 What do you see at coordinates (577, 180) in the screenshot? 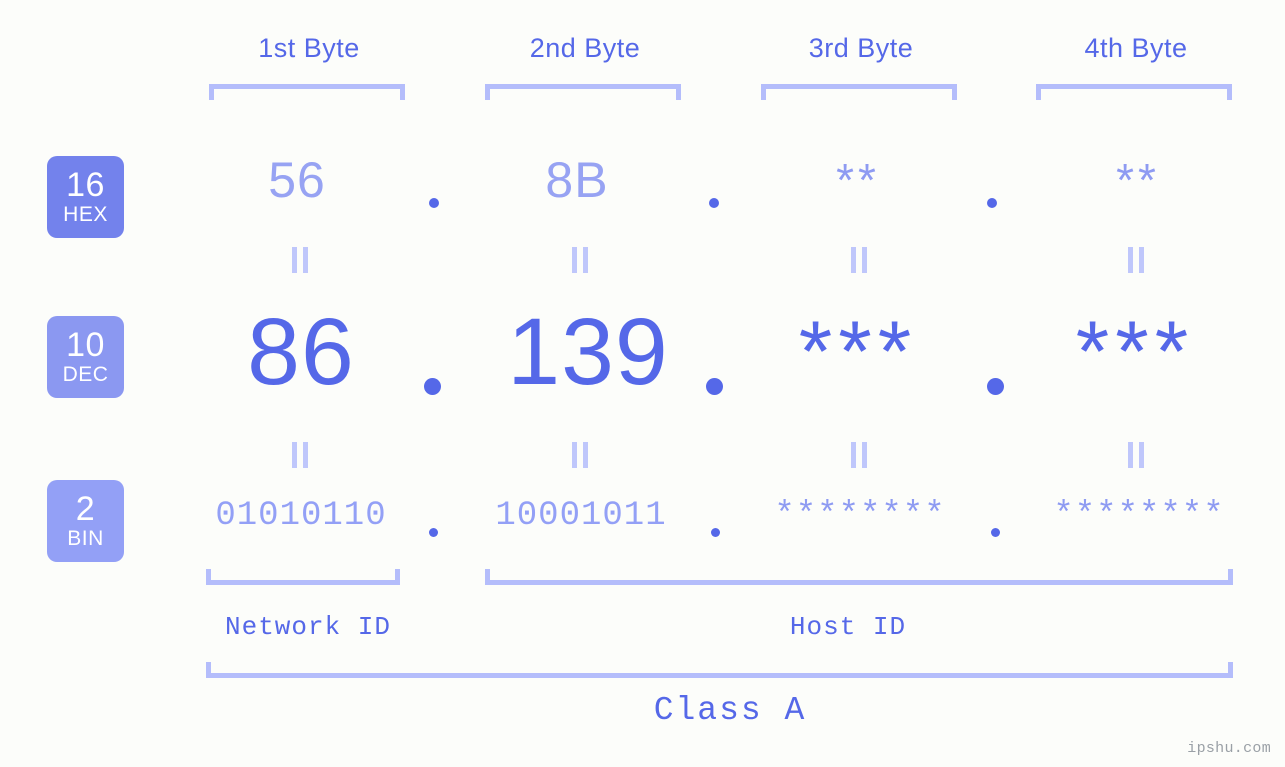
I see `hex-byte-2: 8B` at bounding box center [577, 180].